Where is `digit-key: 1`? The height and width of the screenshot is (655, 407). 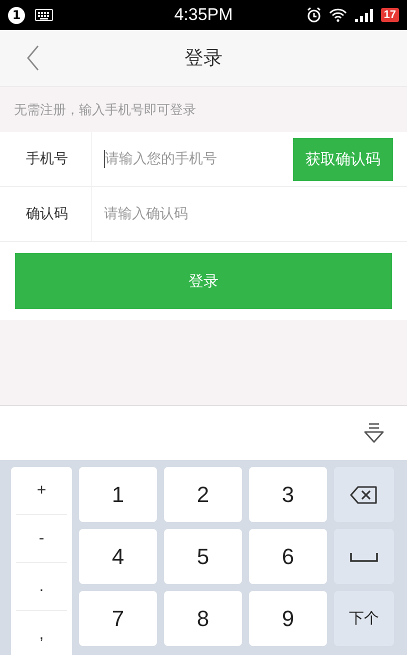 digit-key: 1 is located at coordinates (118, 494).